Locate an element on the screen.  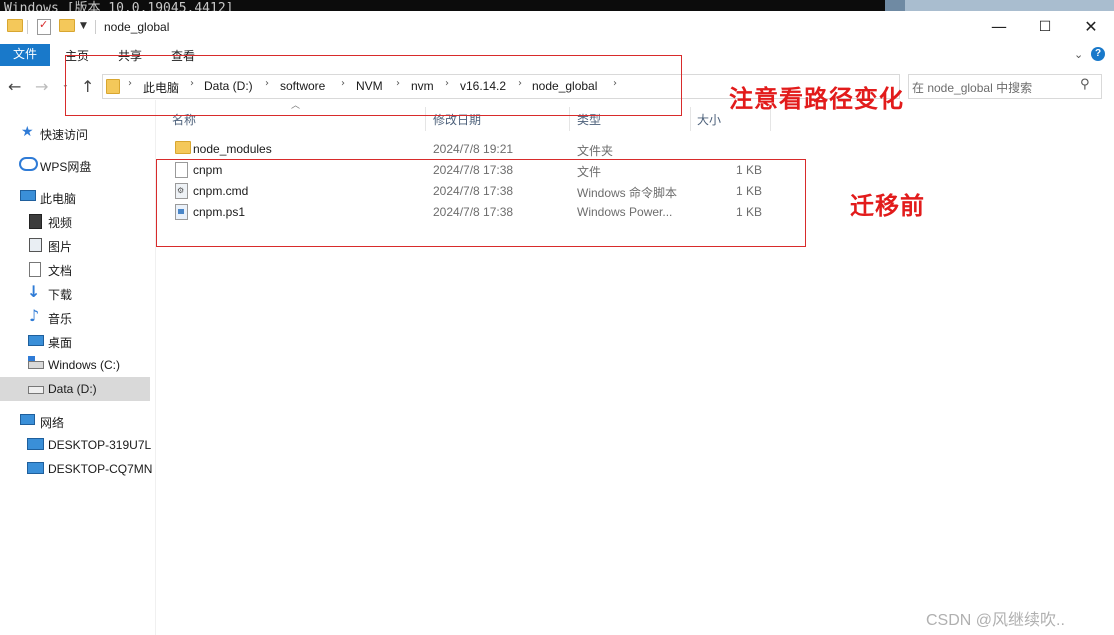
sidebar-item-label: 图片 is located at coordinates (60, 247).